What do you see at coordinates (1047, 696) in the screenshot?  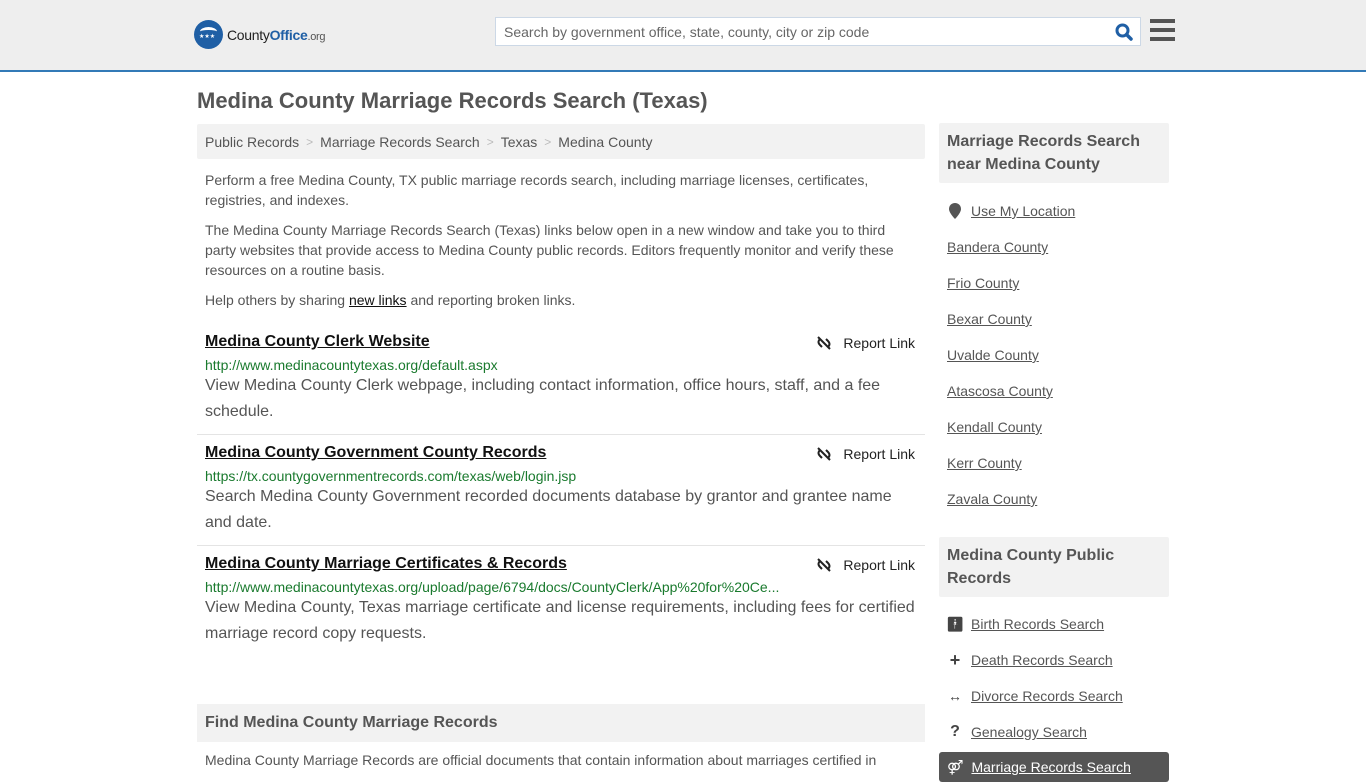 I see `divorce-records-link: Divorce Records Search` at bounding box center [1047, 696].